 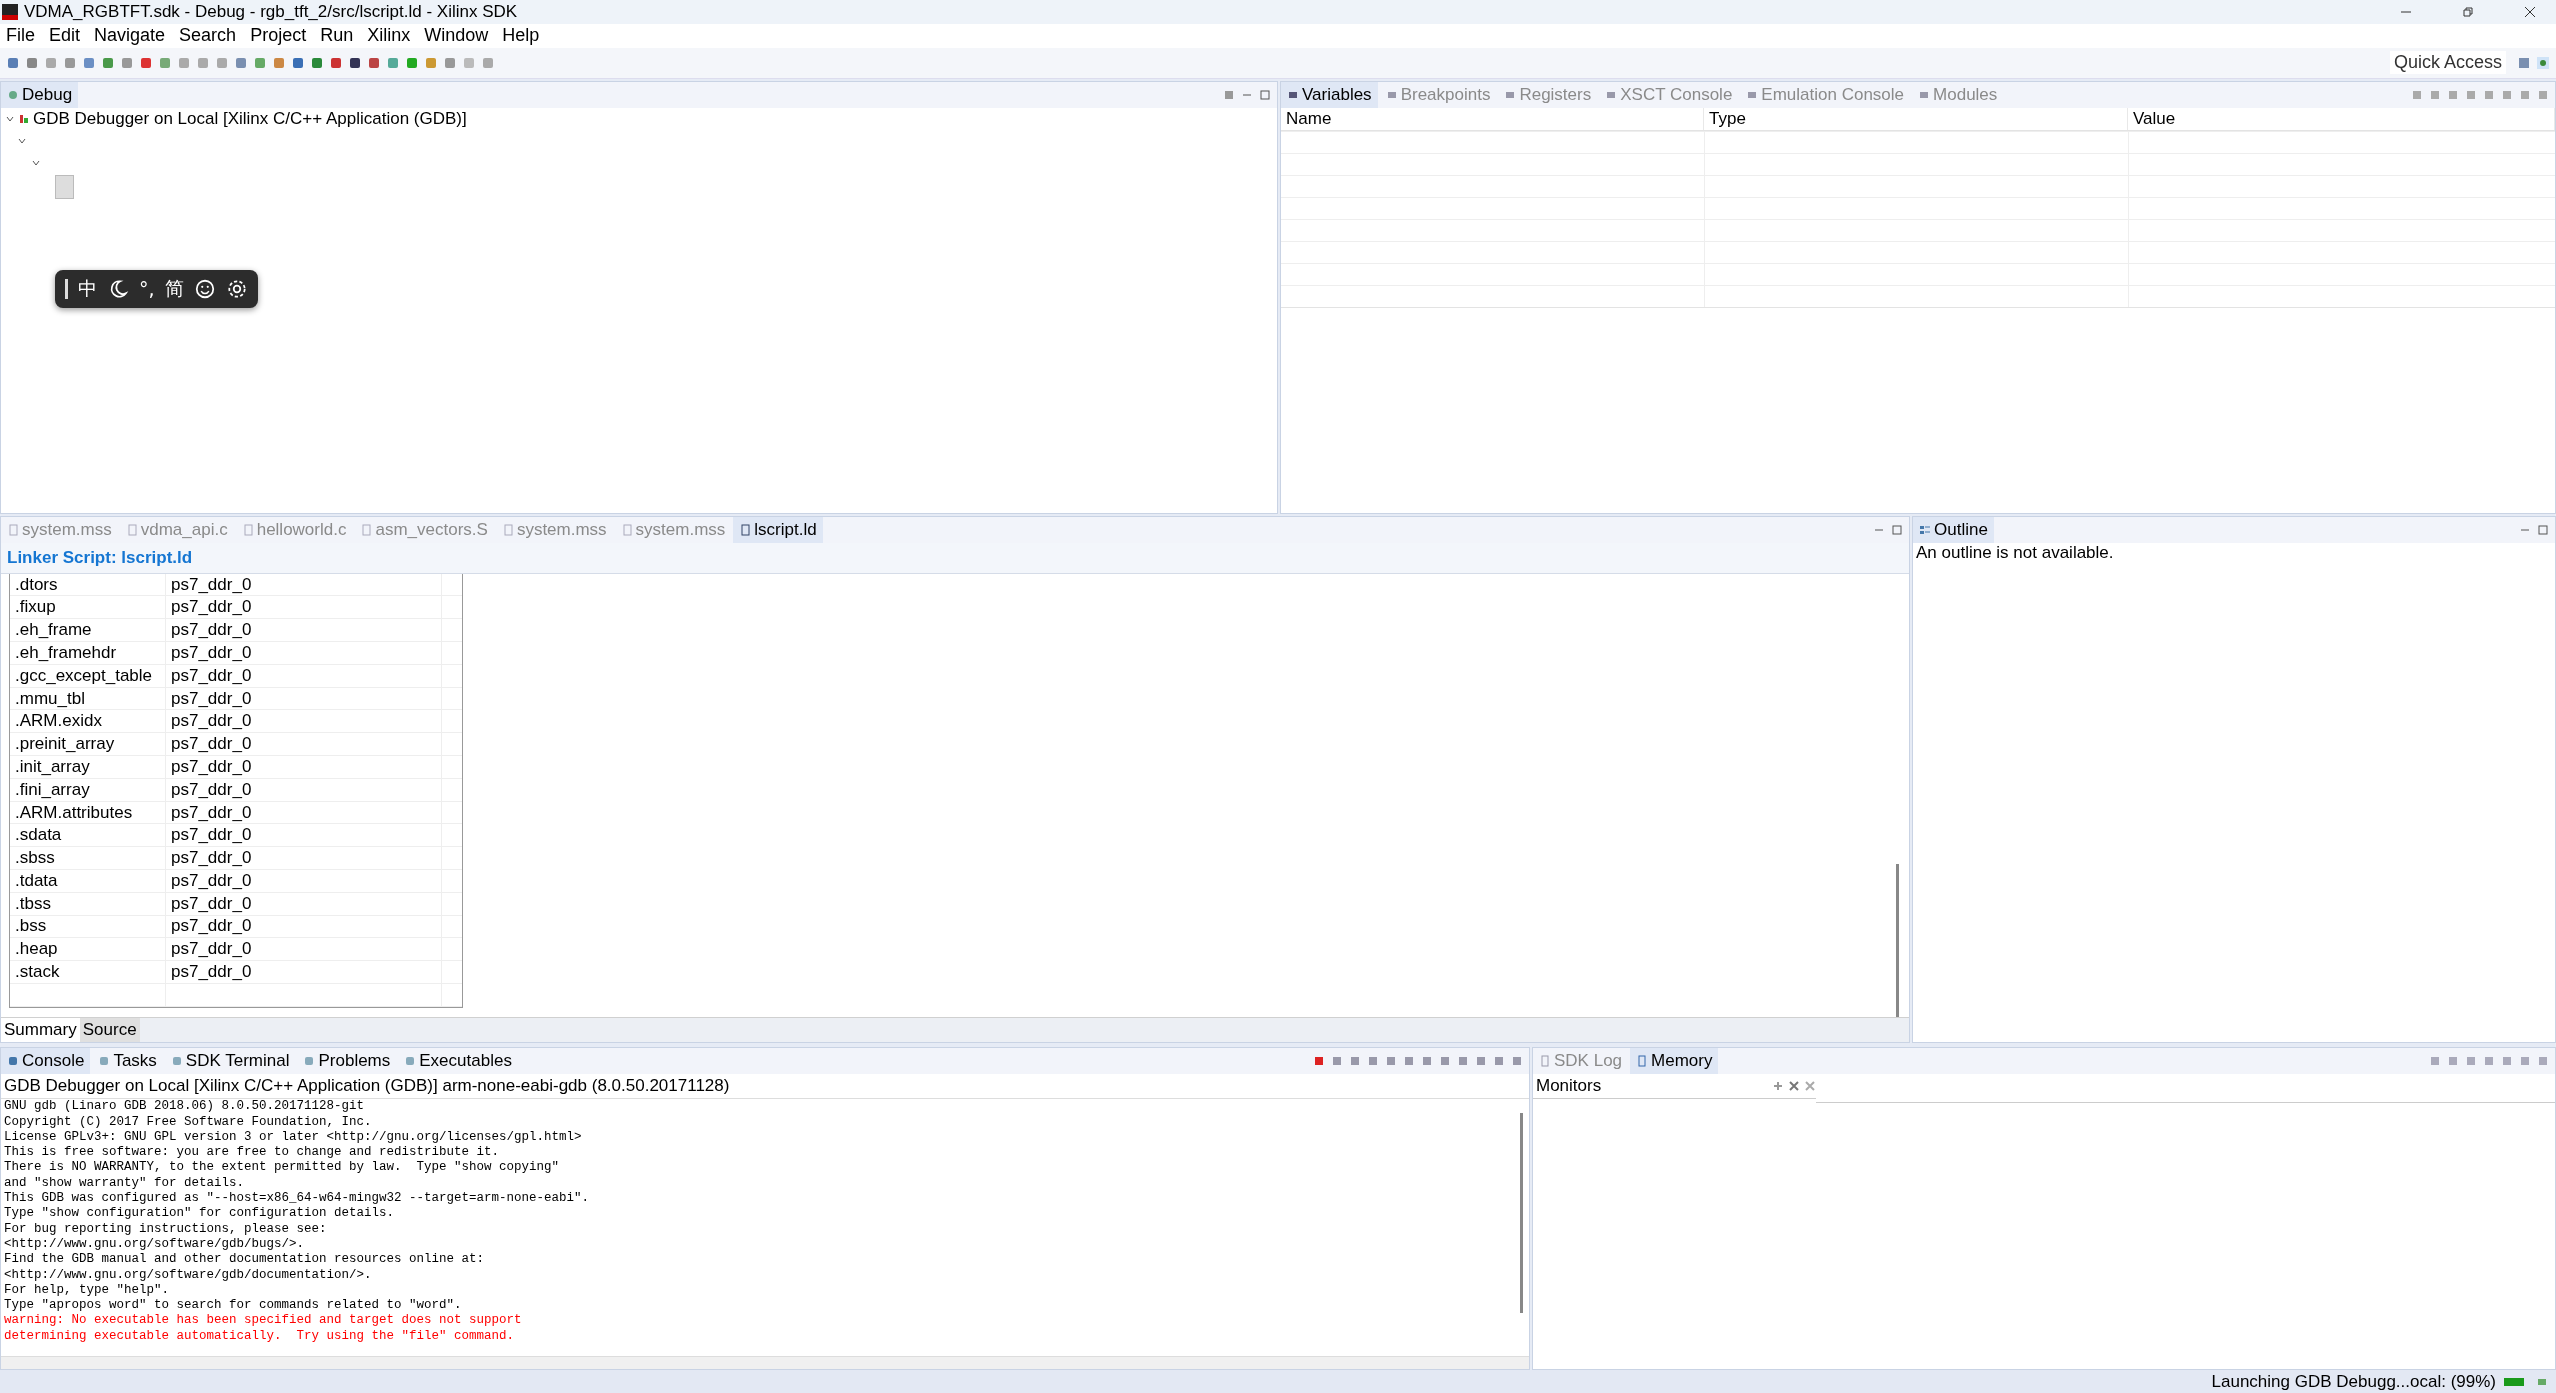 I want to click on menu-item: Run, so click(x=337, y=36).